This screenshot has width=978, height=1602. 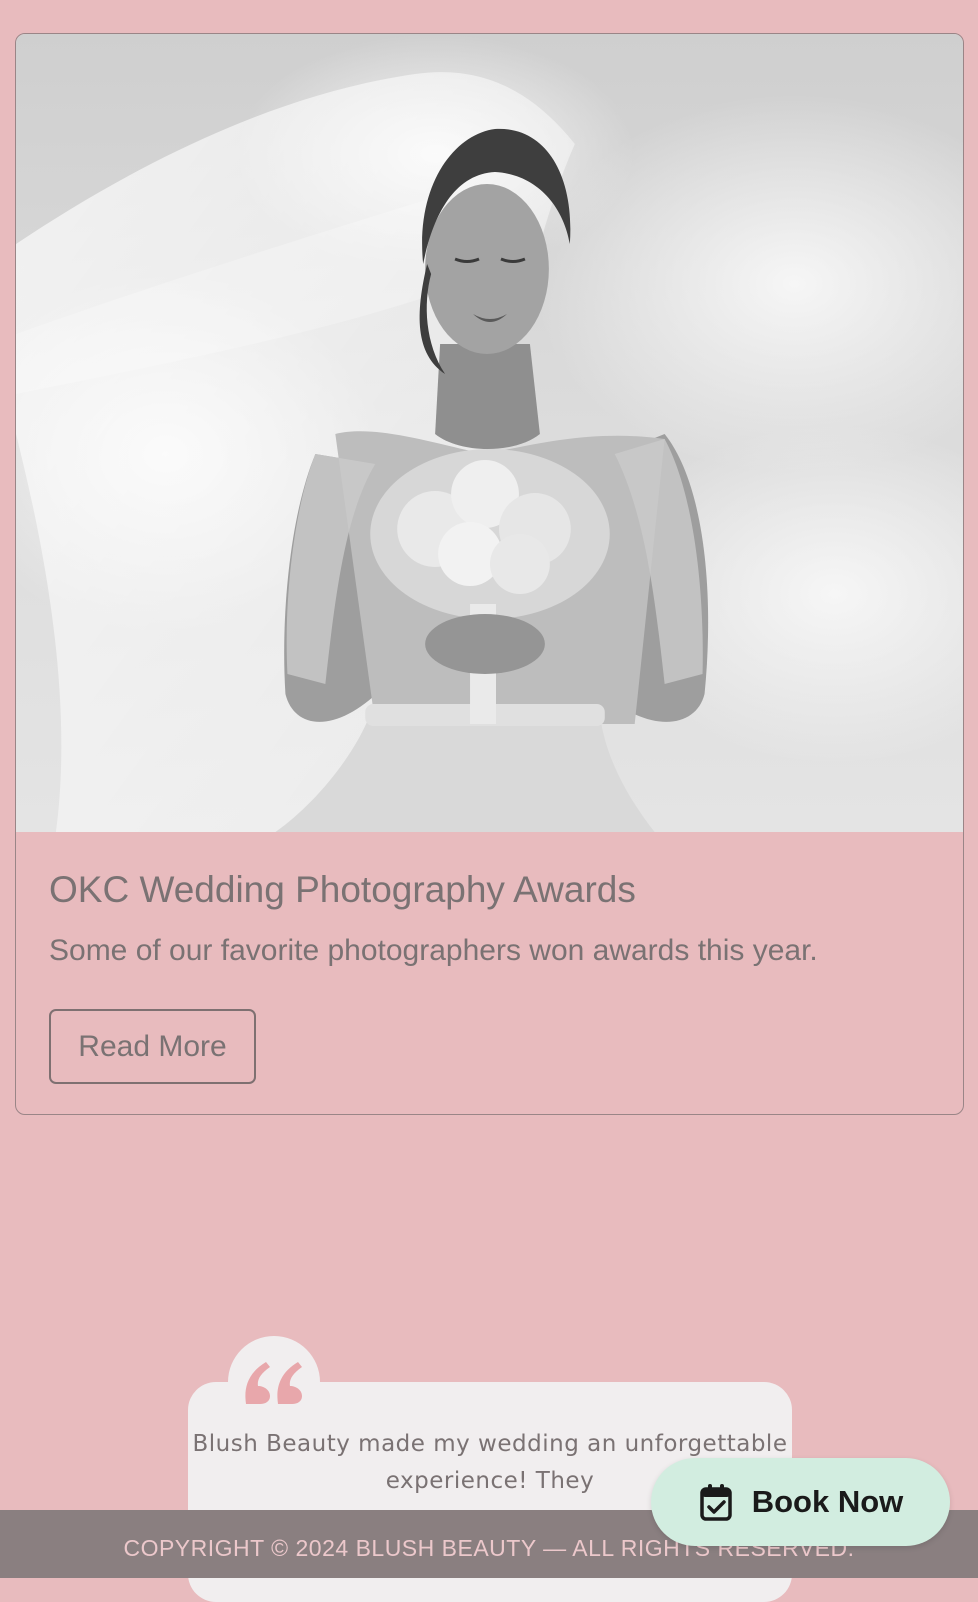 What do you see at coordinates (827, 1501) in the screenshot?
I see `book-now-label: Book Now` at bounding box center [827, 1501].